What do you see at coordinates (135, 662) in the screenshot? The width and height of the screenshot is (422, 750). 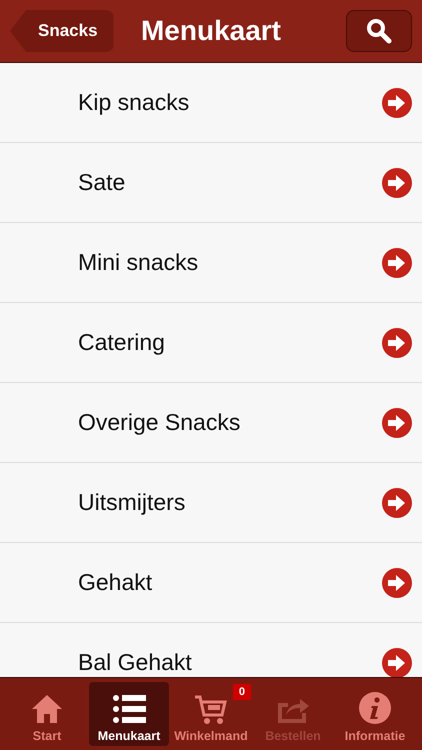 I see `item-label: Bal Gehakt` at bounding box center [135, 662].